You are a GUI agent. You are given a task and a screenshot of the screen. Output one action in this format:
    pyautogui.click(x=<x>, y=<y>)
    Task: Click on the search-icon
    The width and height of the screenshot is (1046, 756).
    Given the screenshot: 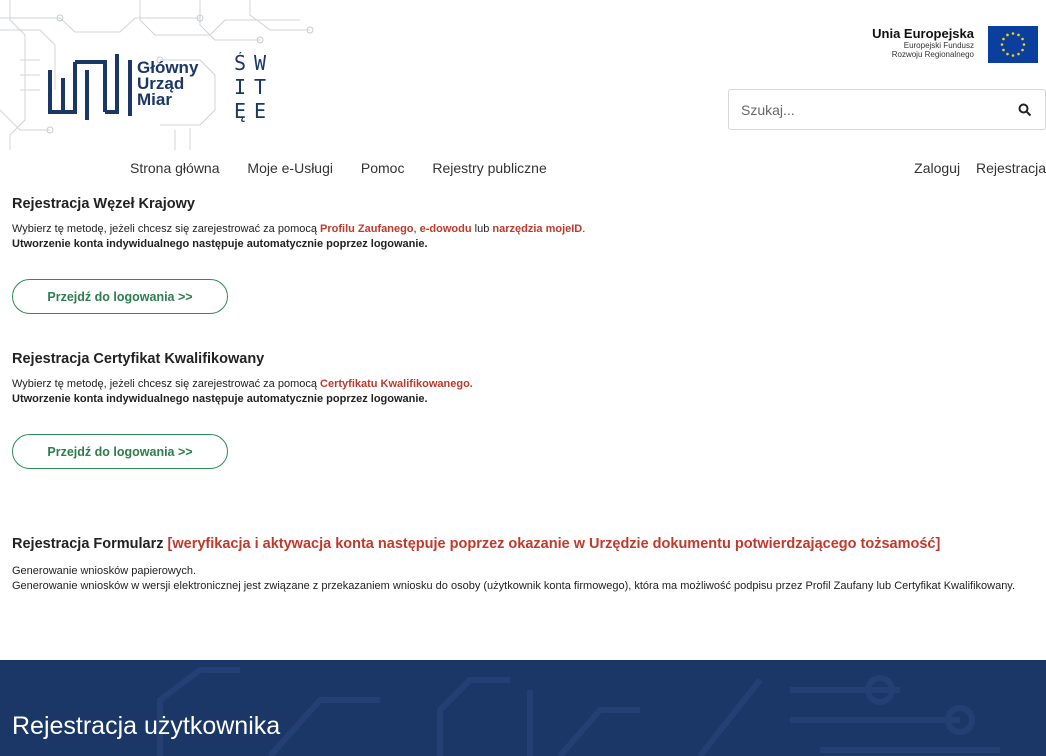 What is the action you would take?
    pyautogui.click(x=1025, y=109)
    